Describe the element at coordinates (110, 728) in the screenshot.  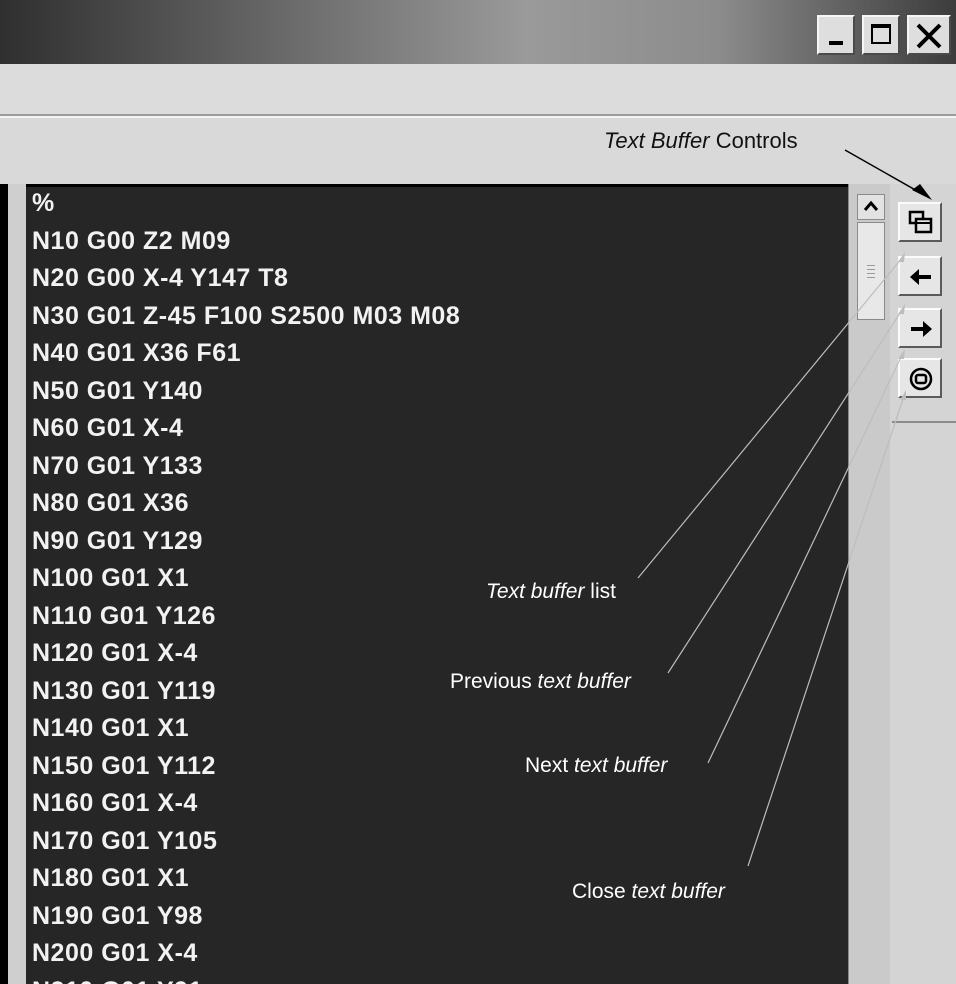
I see `code-line: N140 G01 X1` at that location.